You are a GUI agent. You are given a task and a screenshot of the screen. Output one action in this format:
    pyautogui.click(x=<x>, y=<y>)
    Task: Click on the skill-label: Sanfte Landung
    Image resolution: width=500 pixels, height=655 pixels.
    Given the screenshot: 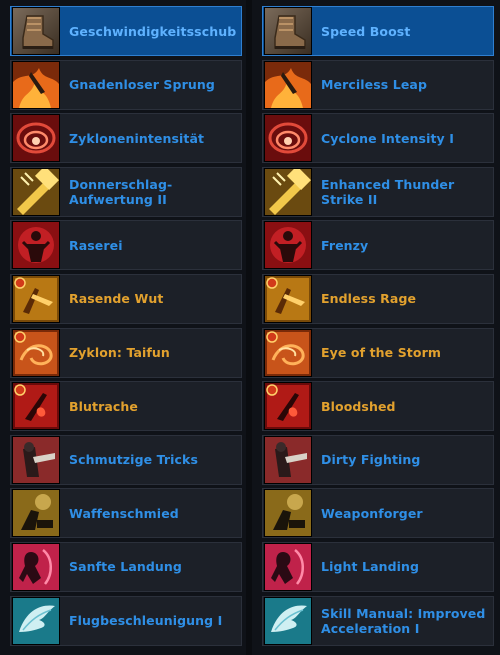 What is the action you would take?
    pyautogui.click(x=125, y=567)
    